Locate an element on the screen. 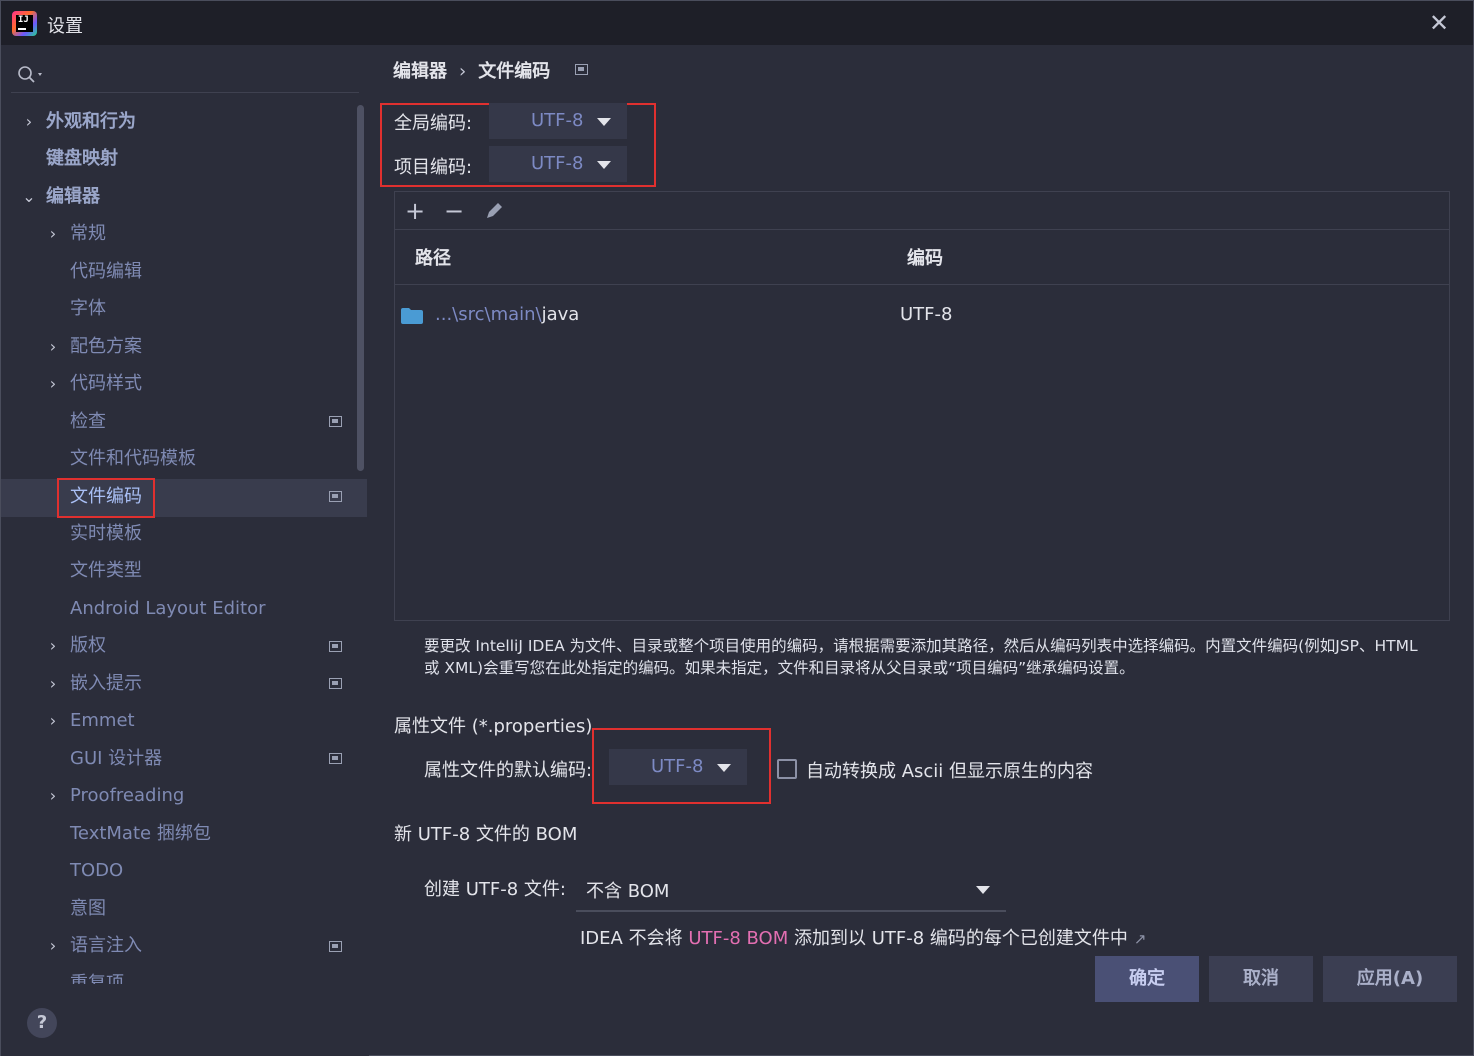 The image size is (1474, 1056). breadcrumb: 编辑器 › 文件编码 is located at coordinates (471, 70).